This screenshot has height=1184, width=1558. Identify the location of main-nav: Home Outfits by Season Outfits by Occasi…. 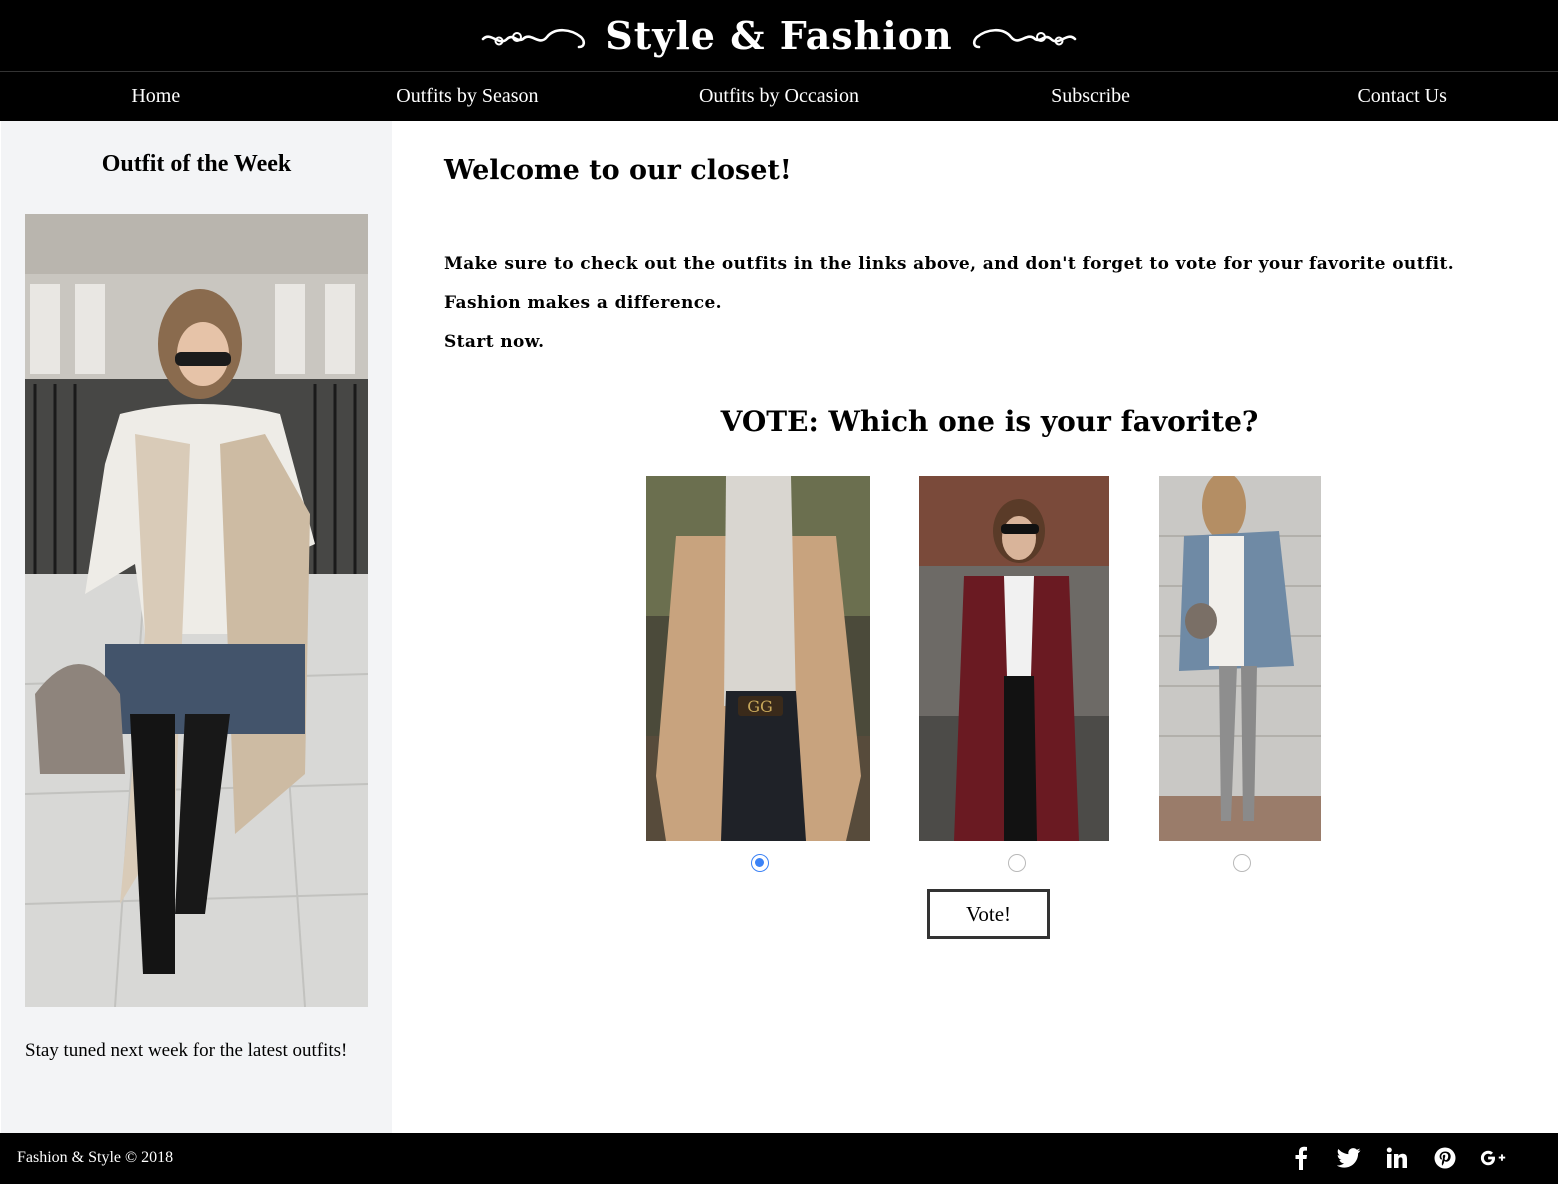
(779, 96).